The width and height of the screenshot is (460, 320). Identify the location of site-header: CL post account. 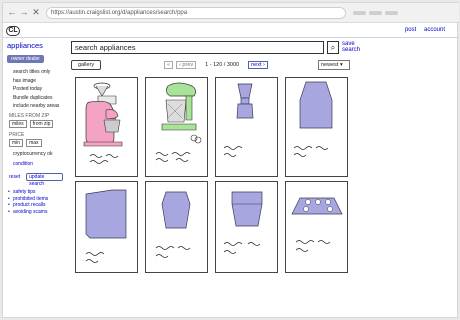
(231, 30).